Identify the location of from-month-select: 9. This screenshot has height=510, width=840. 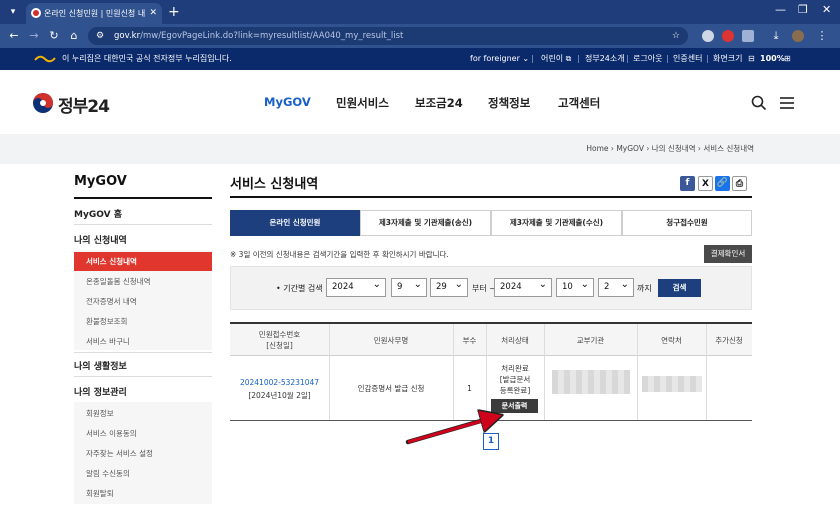
(409, 286).